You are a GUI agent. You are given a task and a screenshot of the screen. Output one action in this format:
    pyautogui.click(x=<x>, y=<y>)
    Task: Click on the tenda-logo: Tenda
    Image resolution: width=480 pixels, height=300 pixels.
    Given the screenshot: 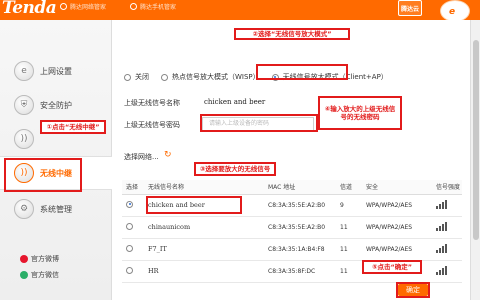 What is the action you would take?
    pyautogui.click(x=29, y=9)
    